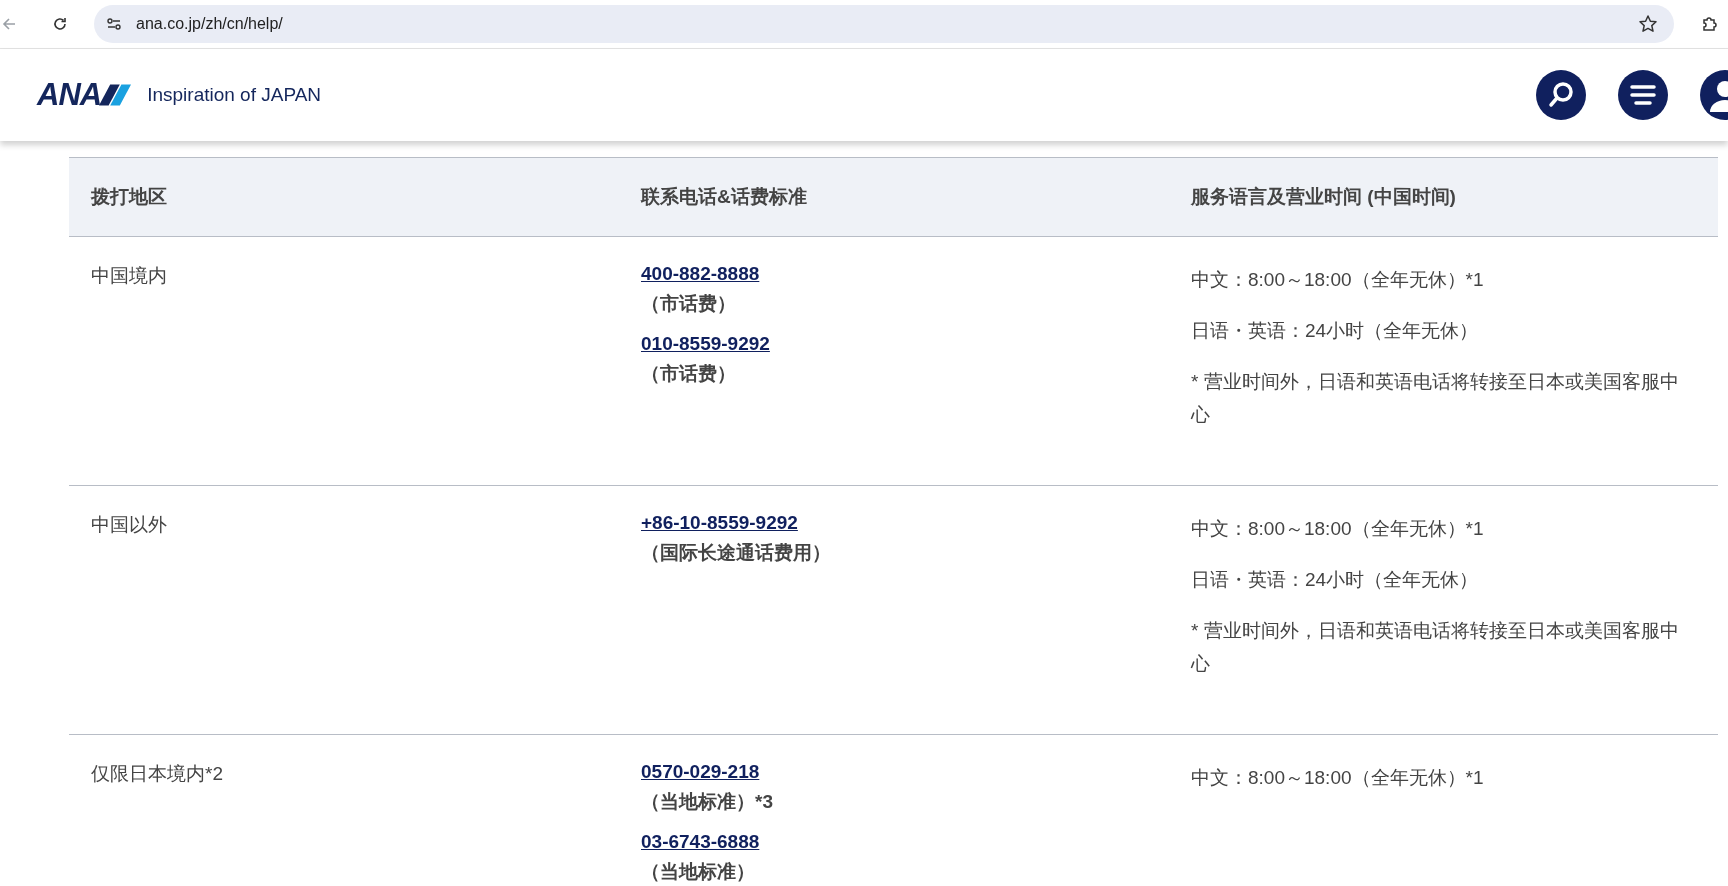 The image size is (1728, 886). Describe the element at coordinates (1323, 197) in the screenshot. I see `column-header: 服务语言及营业时间 (中国时间)` at that location.